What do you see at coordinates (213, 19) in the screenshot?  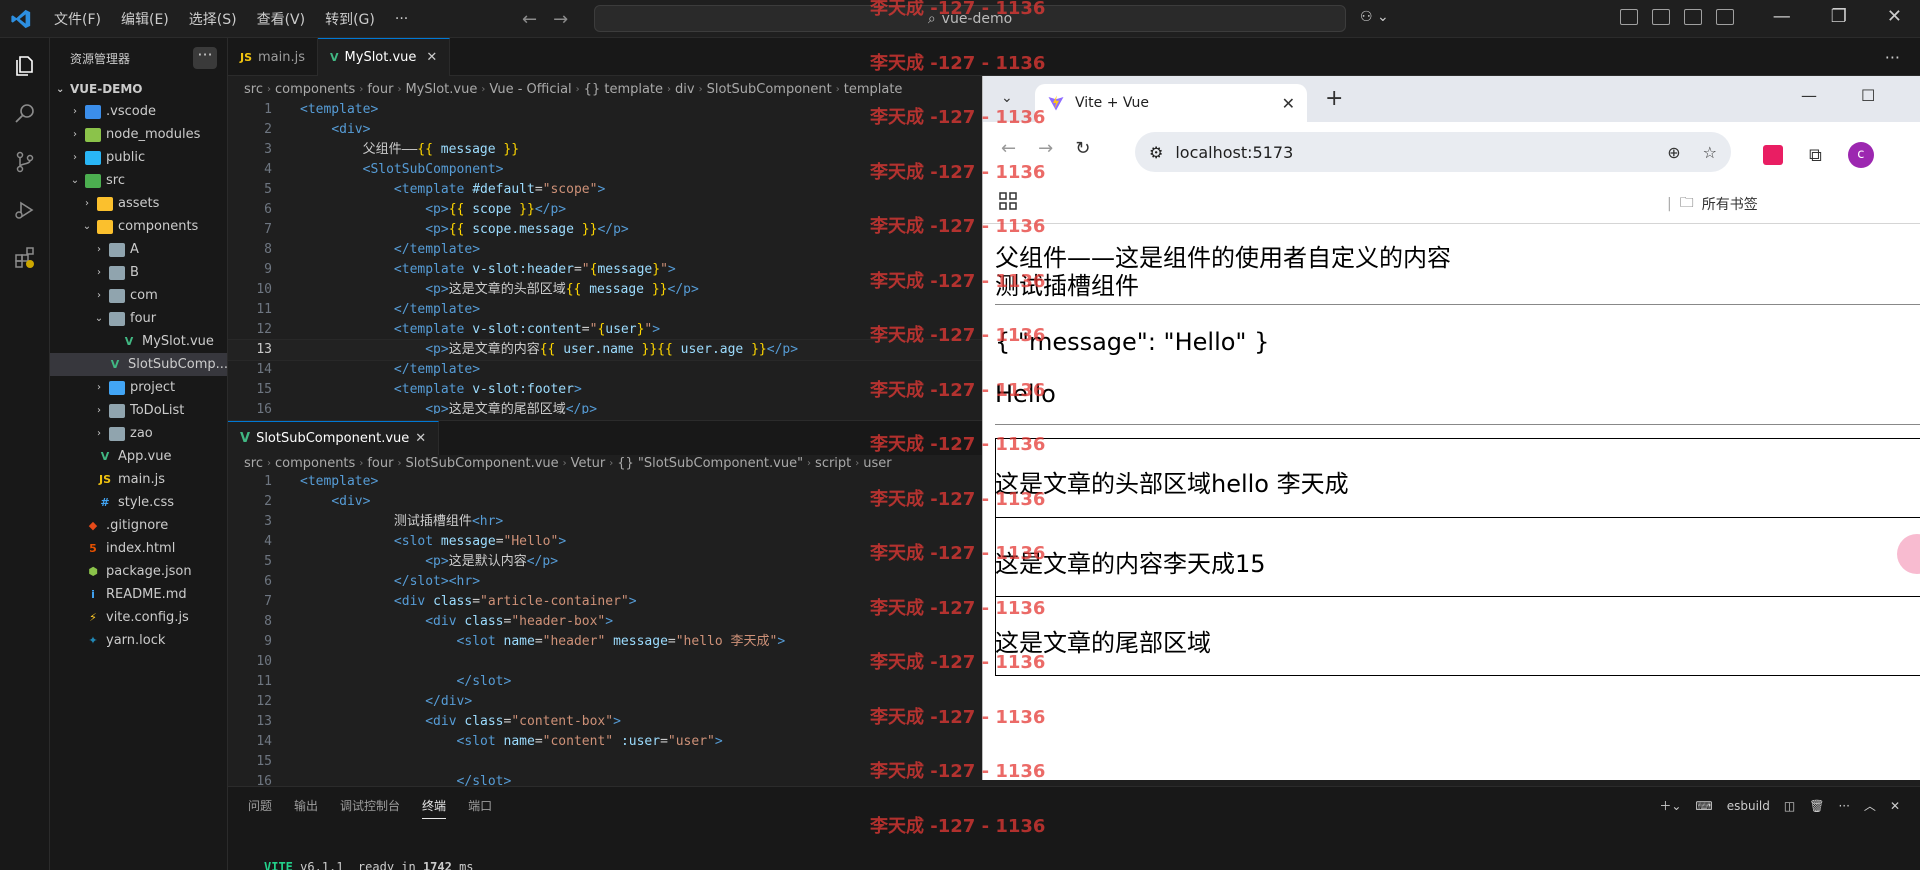 I see `menu-item: 选择(S)` at bounding box center [213, 19].